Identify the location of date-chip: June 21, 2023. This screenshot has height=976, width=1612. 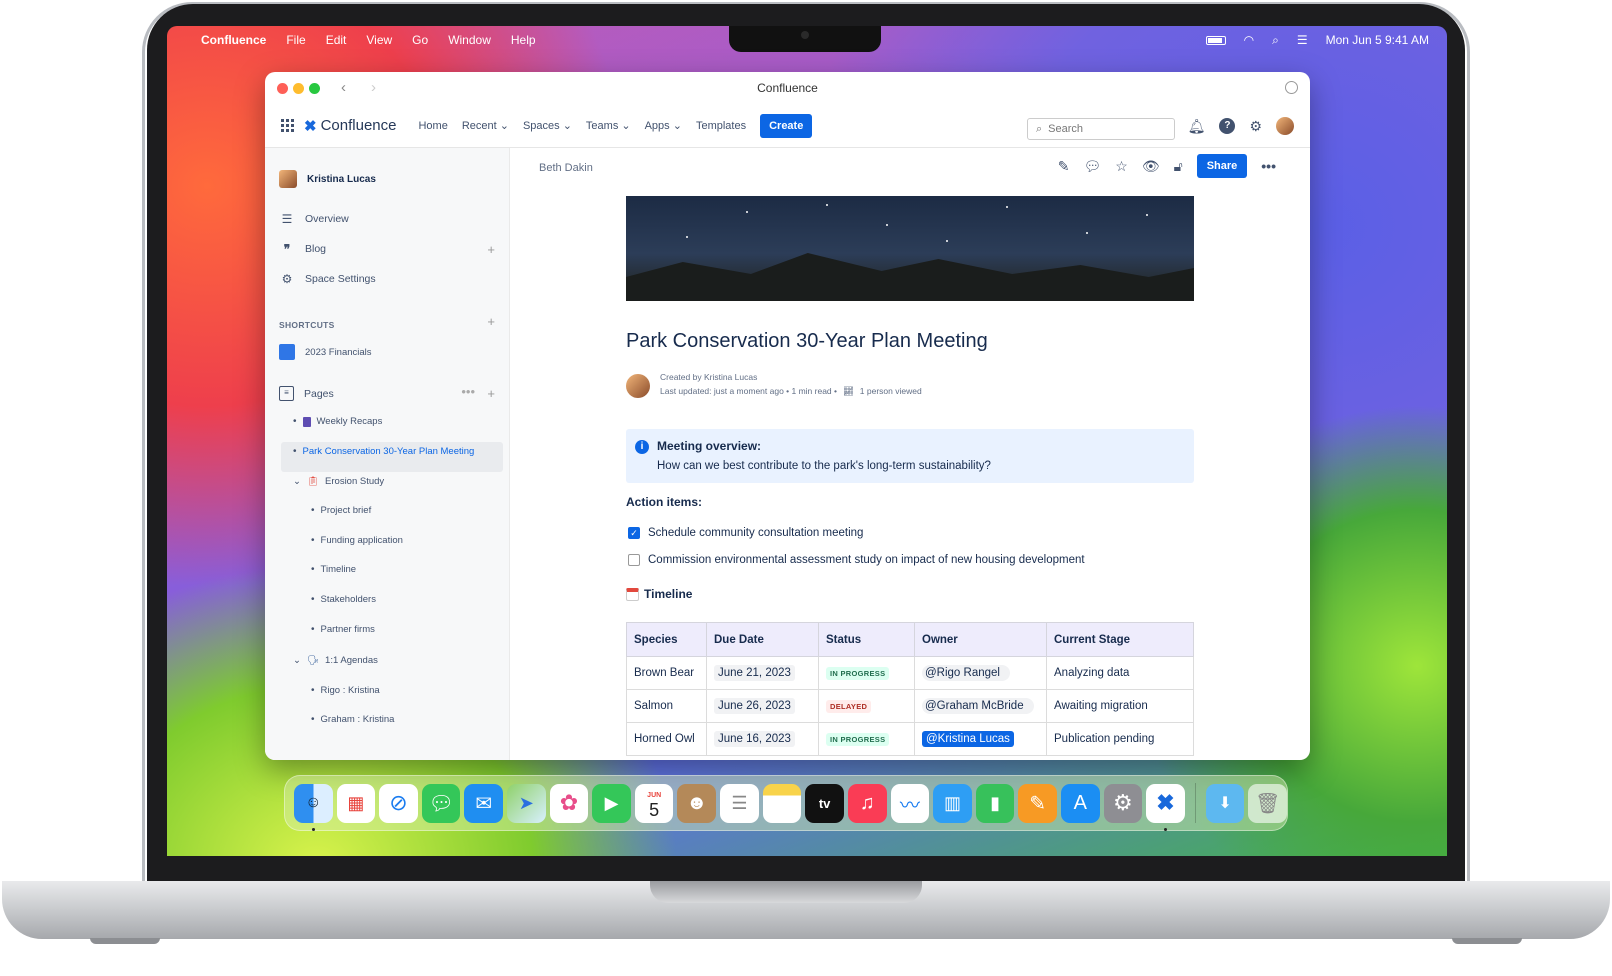
(754, 673).